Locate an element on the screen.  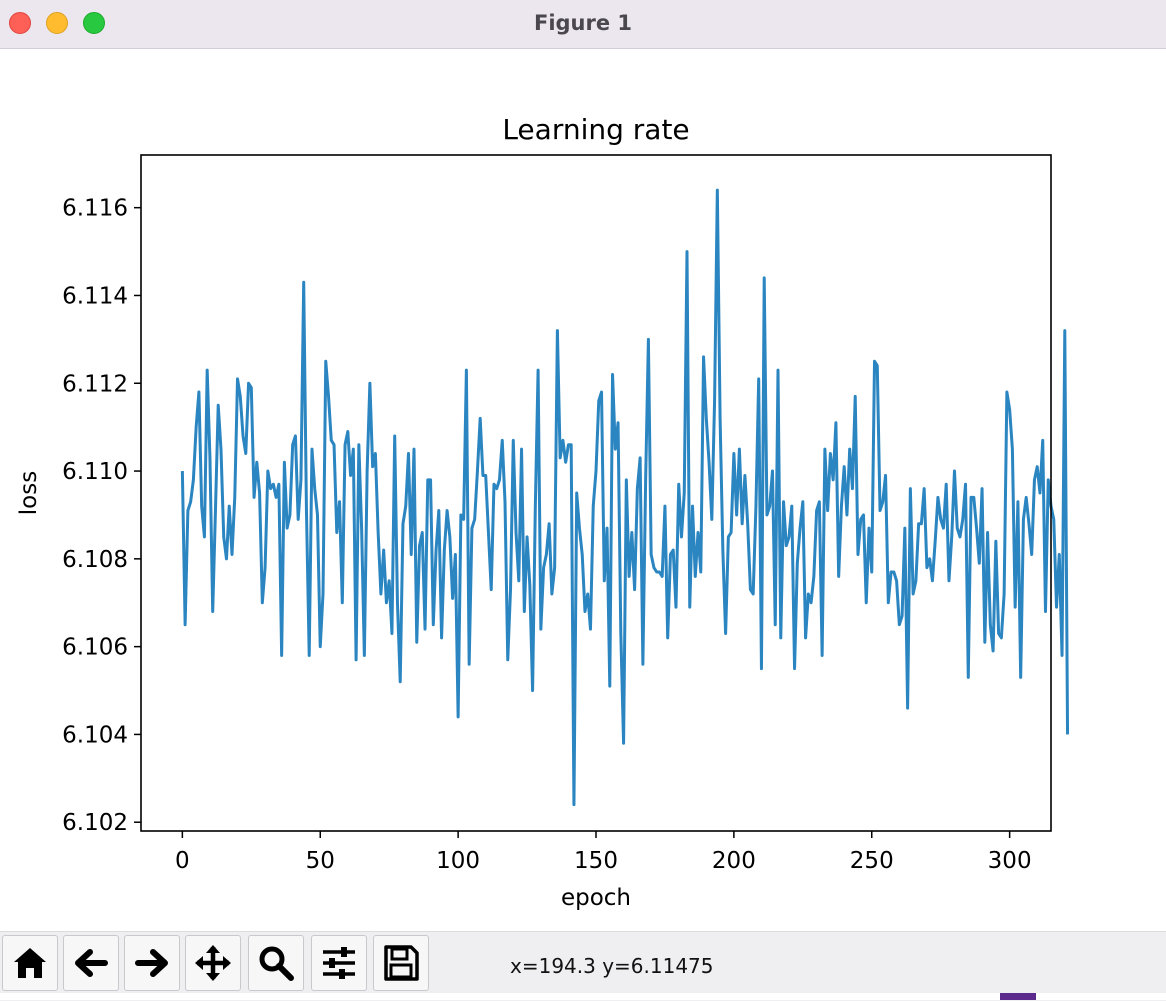
configure-subplots-button is located at coordinates (339, 963).